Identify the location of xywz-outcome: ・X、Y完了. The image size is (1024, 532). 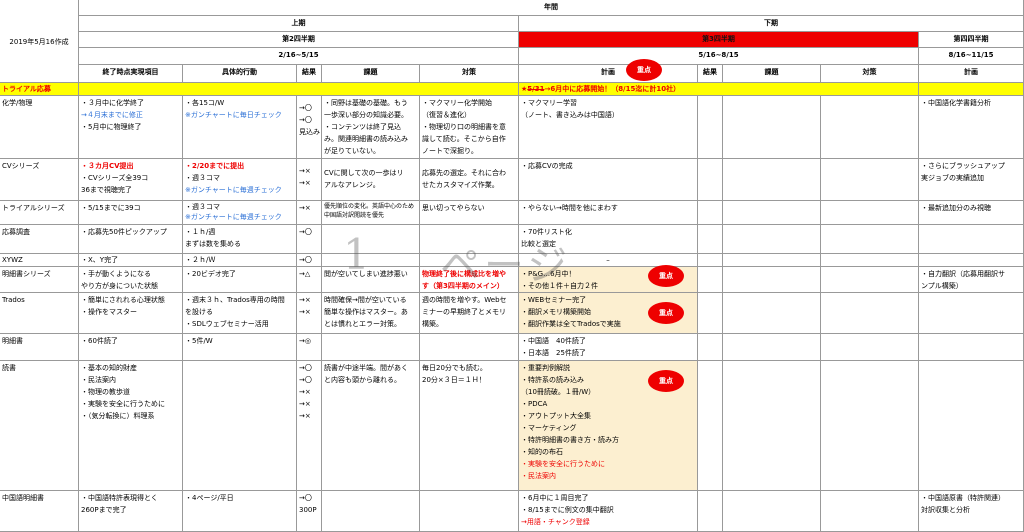
(131, 260).